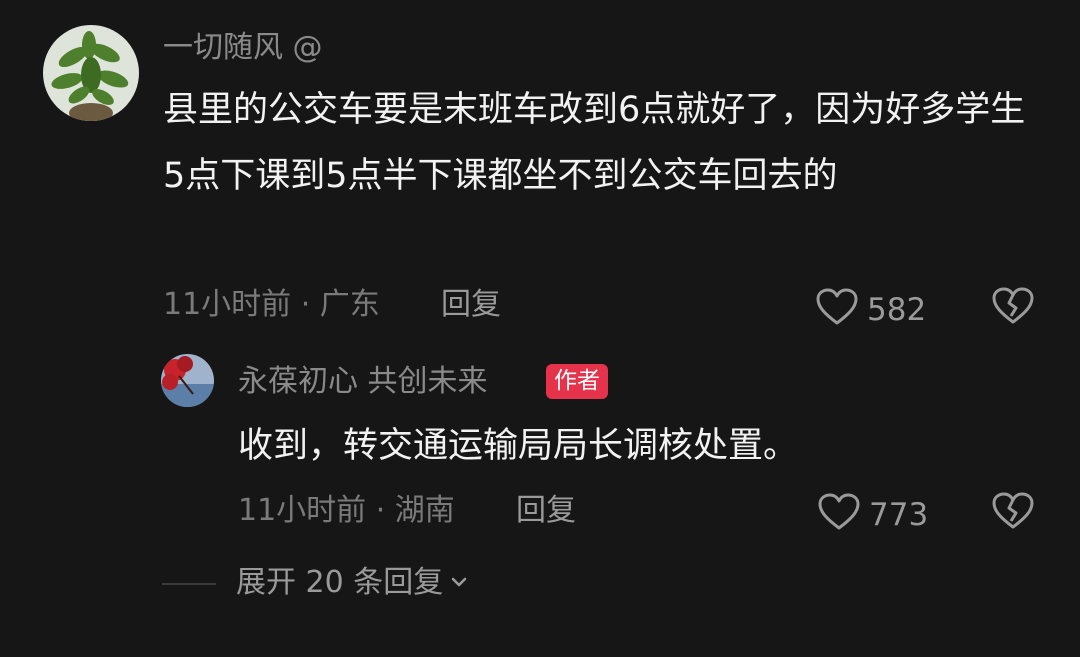 The image size is (1080, 657). I want to click on expand-divider, so click(189, 584).